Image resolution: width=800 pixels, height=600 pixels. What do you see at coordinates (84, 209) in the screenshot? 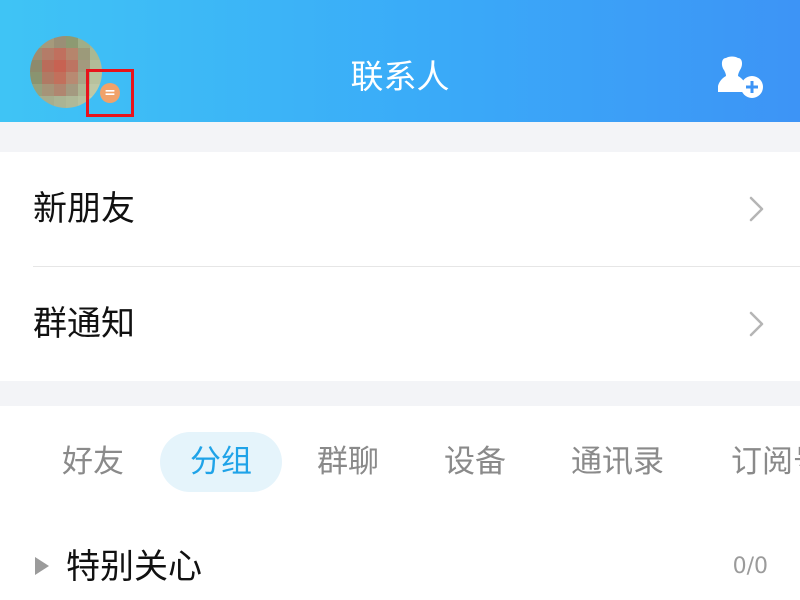
I see `list-item-label: 新朋友` at bounding box center [84, 209].